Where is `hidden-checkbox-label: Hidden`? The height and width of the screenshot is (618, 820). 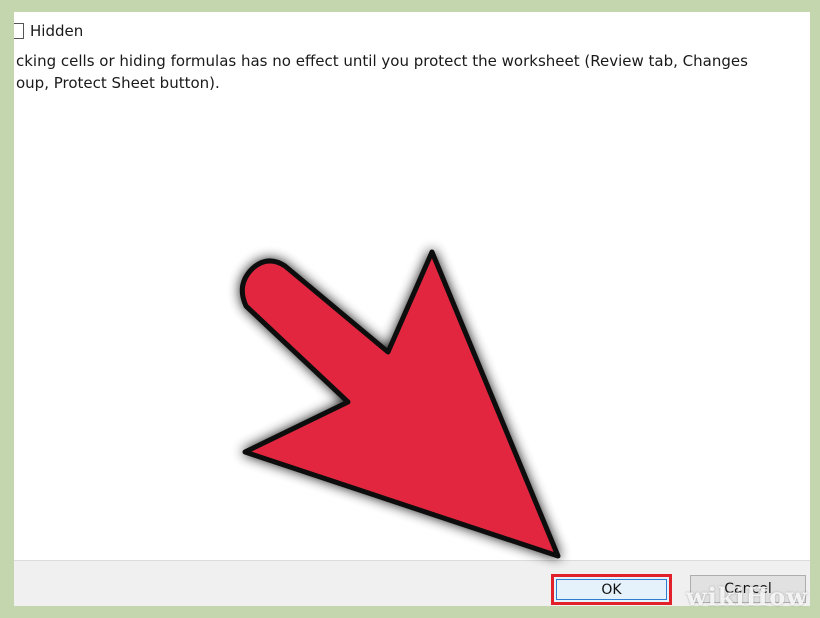
hidden-checkbox-label: Hidden is located at coordinates (57, 31).